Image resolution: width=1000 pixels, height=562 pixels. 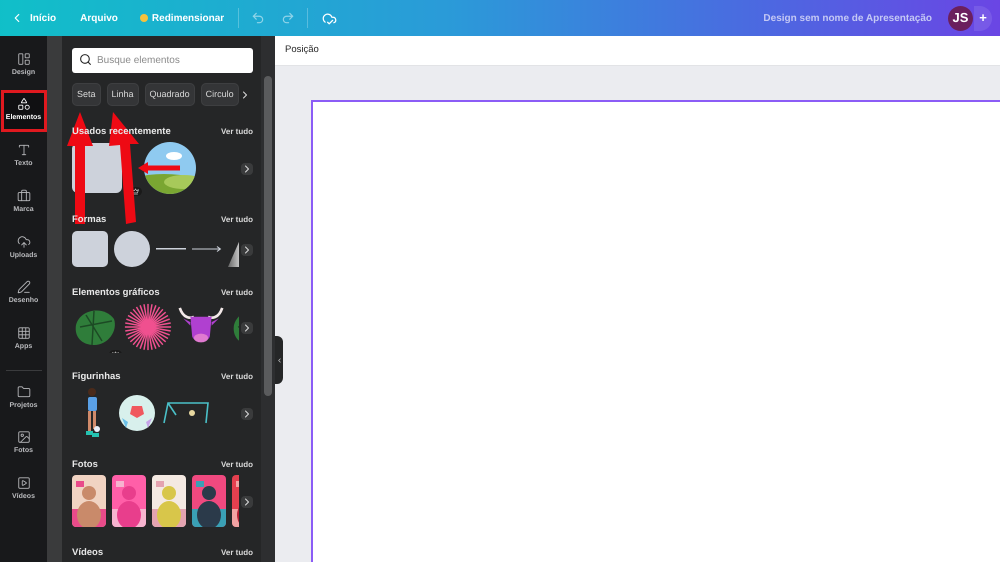 I want to click on filter-chip: Linha, so click(x=122, y=94).